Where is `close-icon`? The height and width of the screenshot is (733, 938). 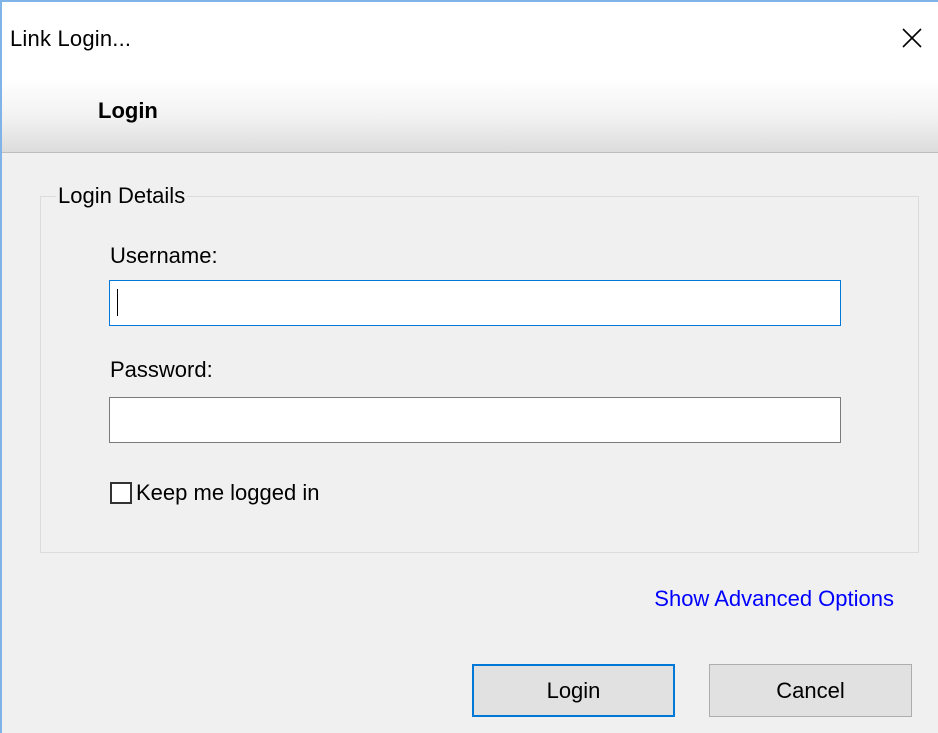
close-icon is located at coordinates (912, 38).